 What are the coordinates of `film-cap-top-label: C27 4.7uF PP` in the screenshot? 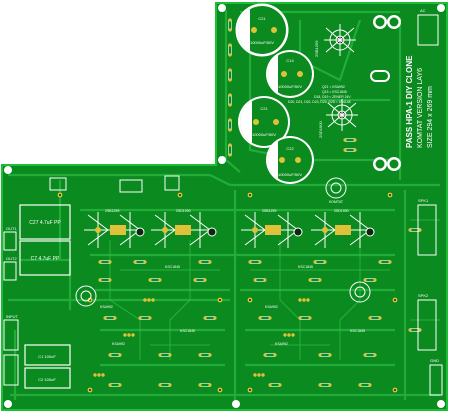 It's located at (45, 223).